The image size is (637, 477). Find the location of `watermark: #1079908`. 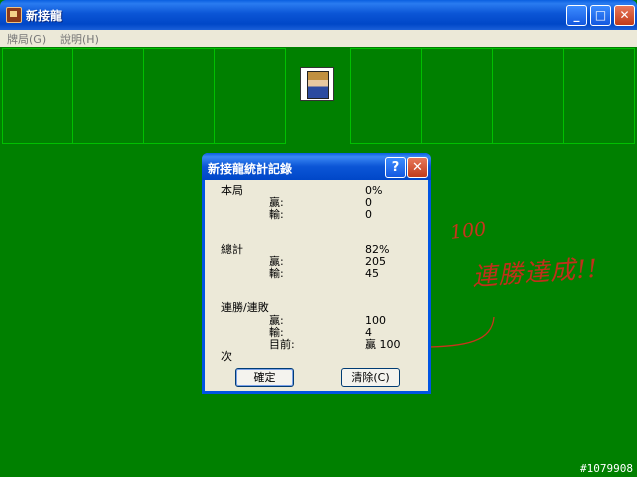

watermark: #1079908 is located at coordinates (606, 468).